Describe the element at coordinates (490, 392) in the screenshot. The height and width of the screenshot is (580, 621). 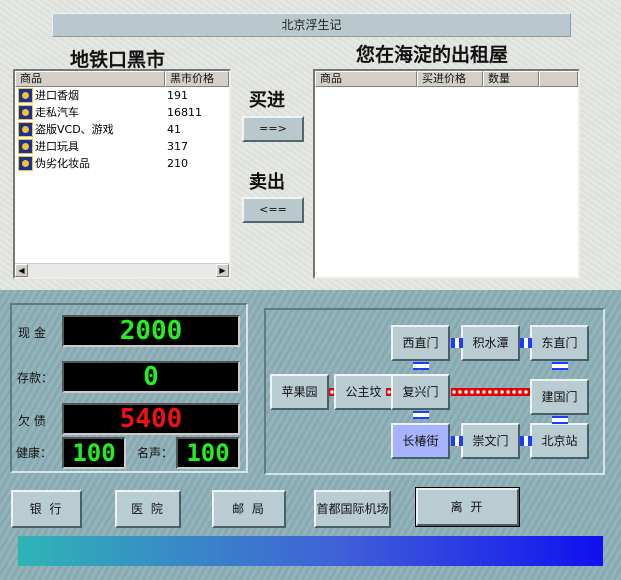
I see `line1-fuxingmen-jianguomen` at that location.